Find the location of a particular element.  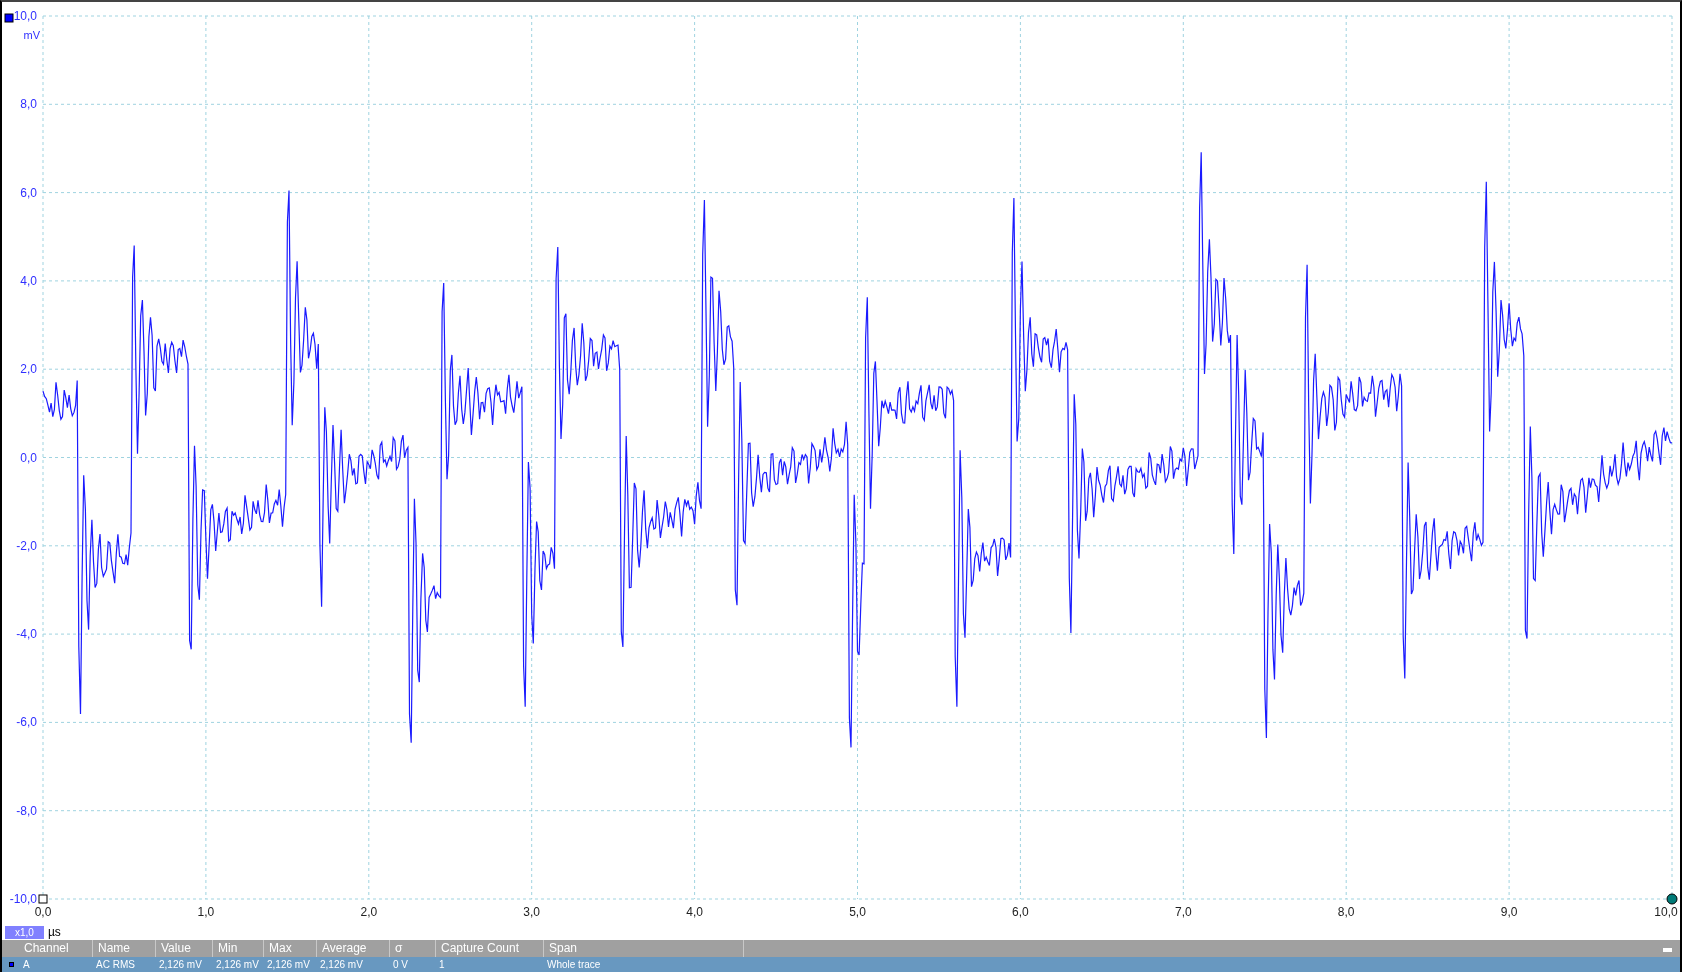

y-axis-label: 0,0 is located at coordinates (28, 457).